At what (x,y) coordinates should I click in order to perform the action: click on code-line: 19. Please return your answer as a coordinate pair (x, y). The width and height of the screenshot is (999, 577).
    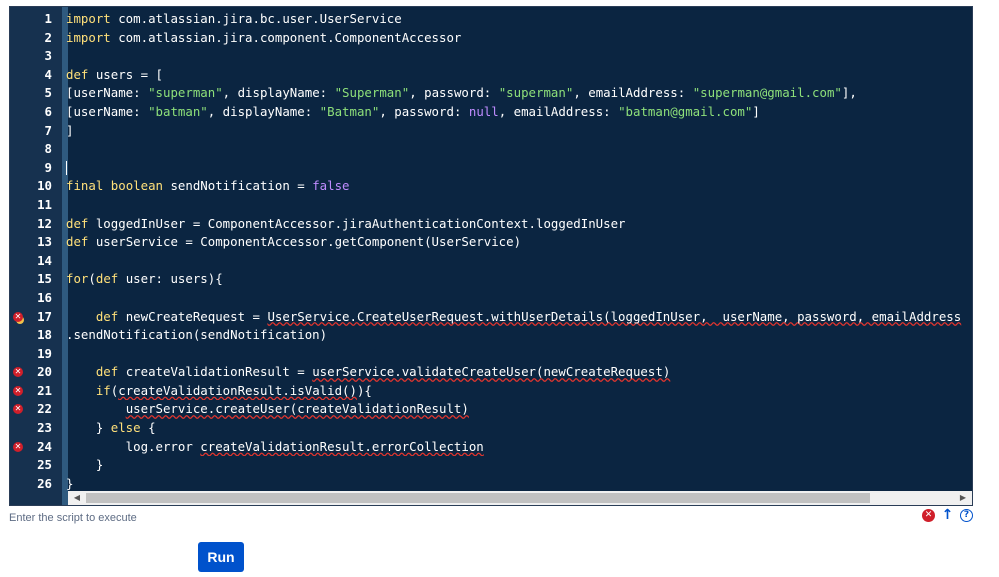
    Looking at the image, I should click on (491, 354).